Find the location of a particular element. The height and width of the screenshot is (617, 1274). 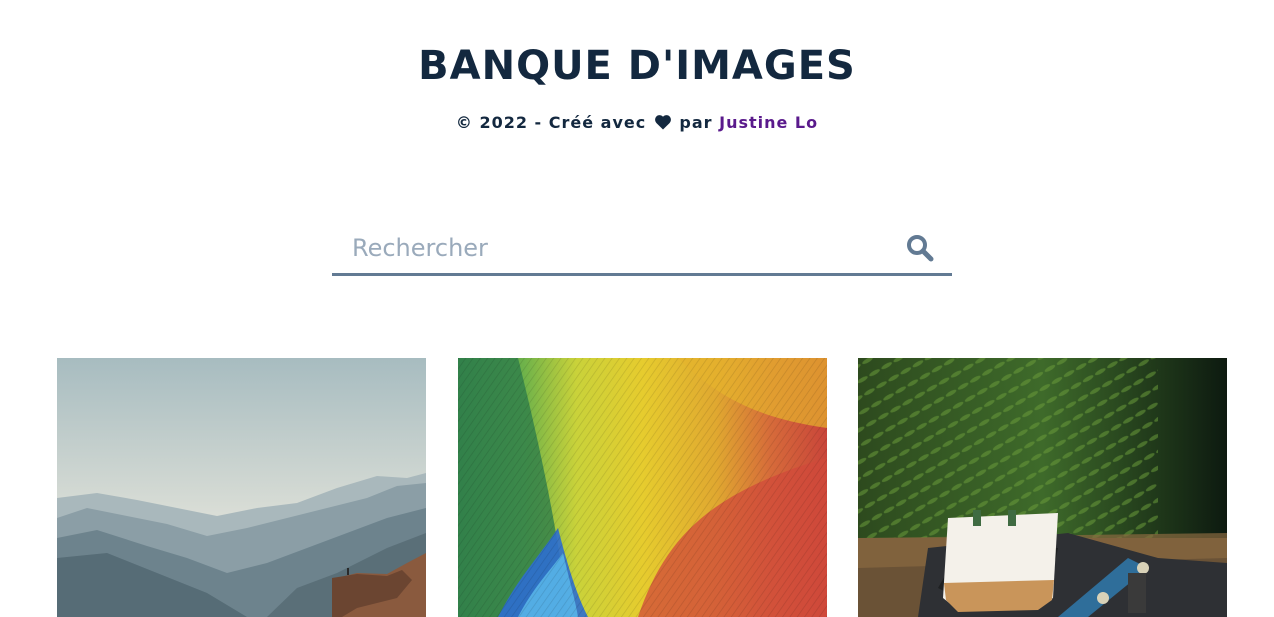

credit-line: © 2022 - Créé avec par Justine Lo is located at coordinates (637, 124).